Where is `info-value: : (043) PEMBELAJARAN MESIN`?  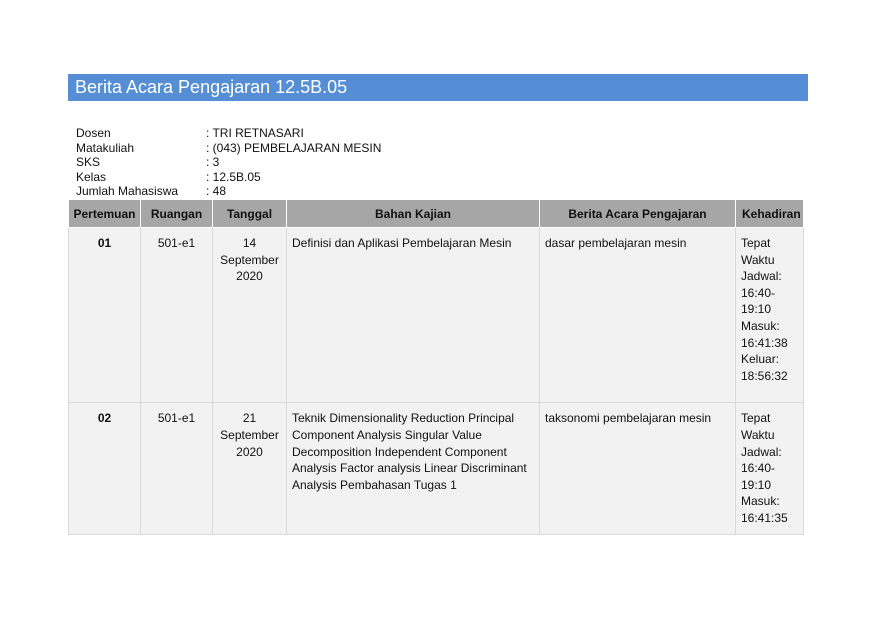 info-value: : (043) PEMBELAJARAN MESIN is located at coordinates (294, 147).